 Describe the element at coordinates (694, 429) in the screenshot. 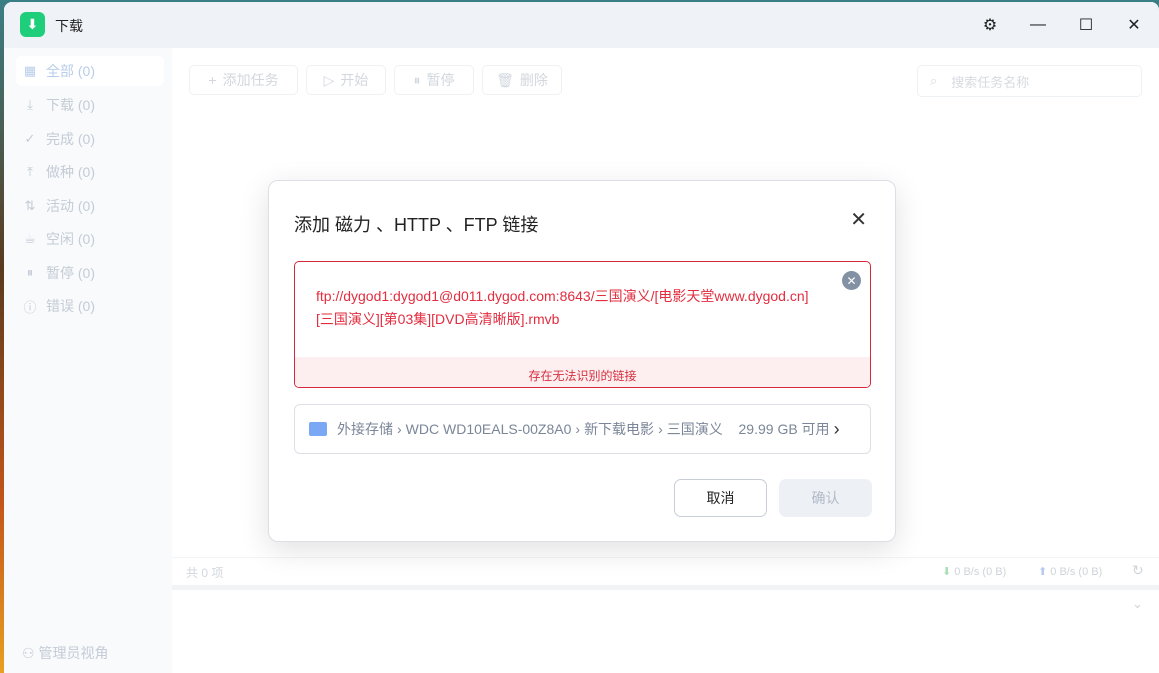

I see `path-segment: 三国演义` at that location.